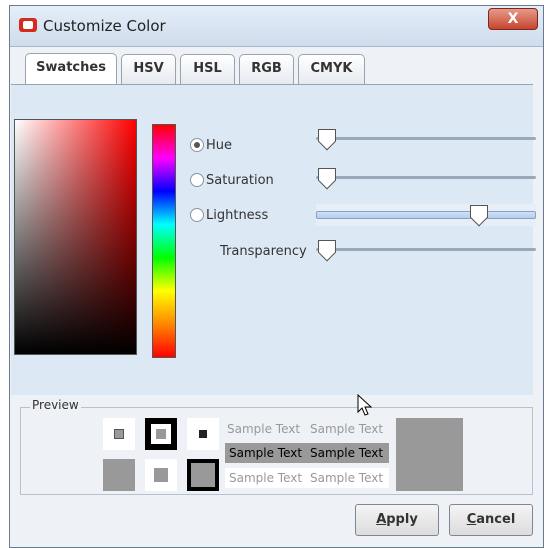 The image size is (544, 548). I want to click on saturation-radio-row: Saturation, so click(232, 180).